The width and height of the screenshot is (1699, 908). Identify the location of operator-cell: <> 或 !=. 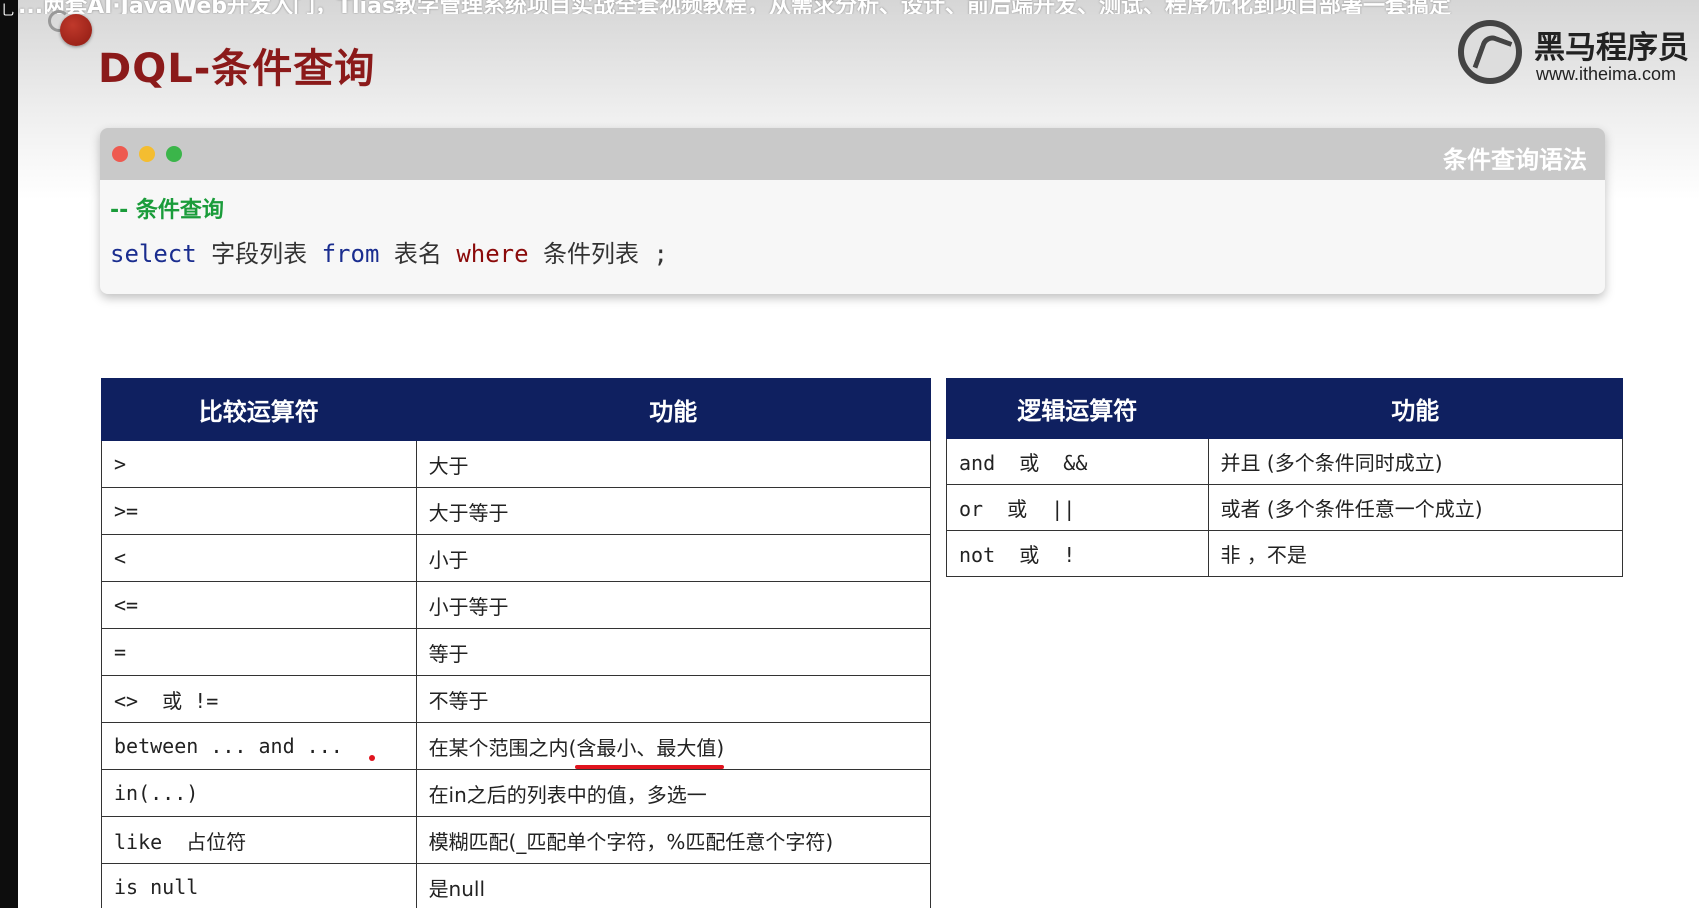
(259, 699).